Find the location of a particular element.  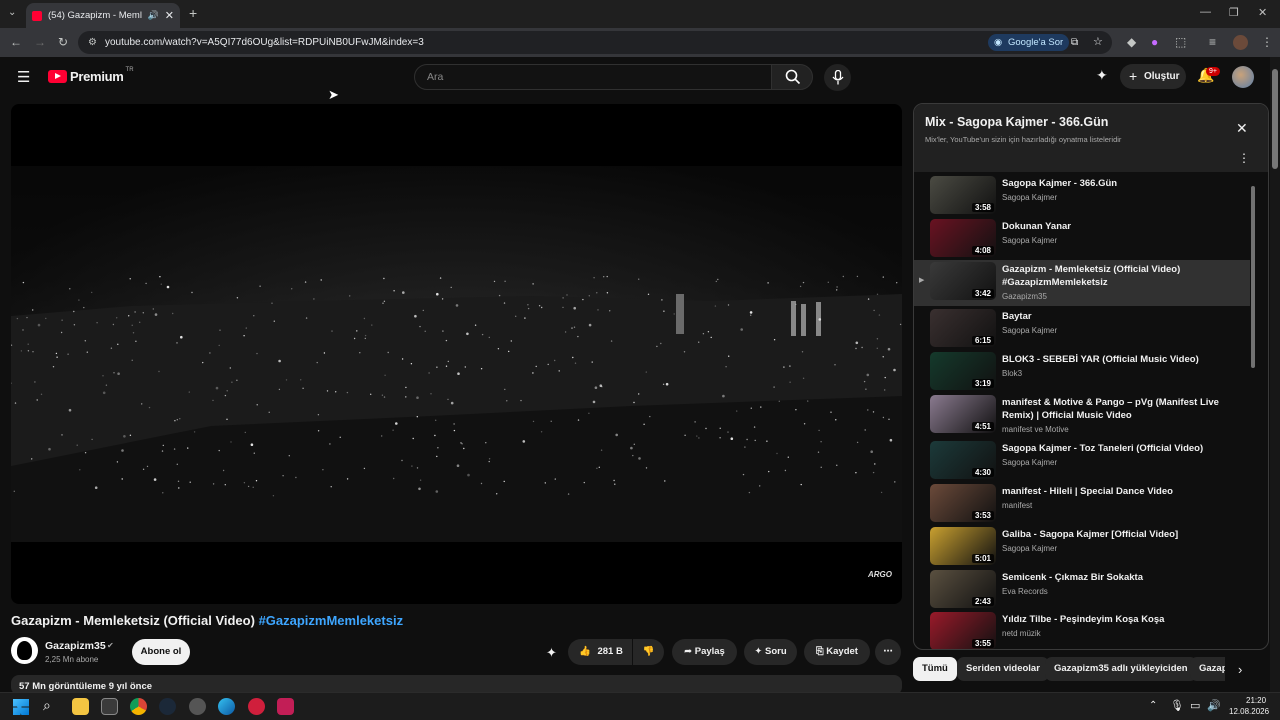

playlist-item: 6:15 Baytar Sagopa Kajmer is located at coordinates (1082, 328).